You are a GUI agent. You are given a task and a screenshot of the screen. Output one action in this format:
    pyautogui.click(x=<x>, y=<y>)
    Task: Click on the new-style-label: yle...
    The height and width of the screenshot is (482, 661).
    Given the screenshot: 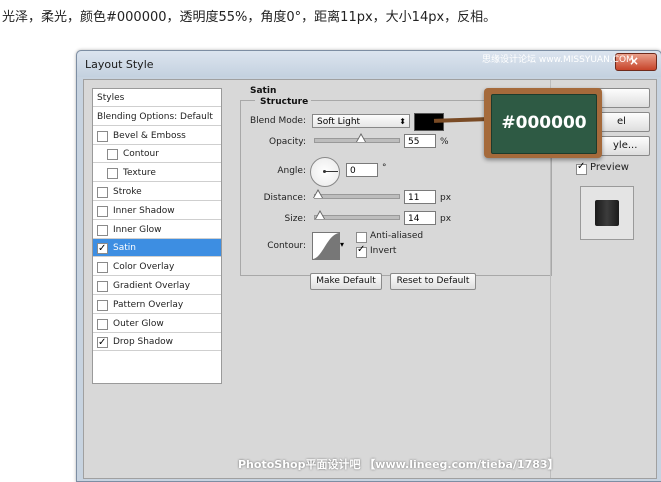 What is the action you would take?
    pyautogui.click(x=625, y=145)
    